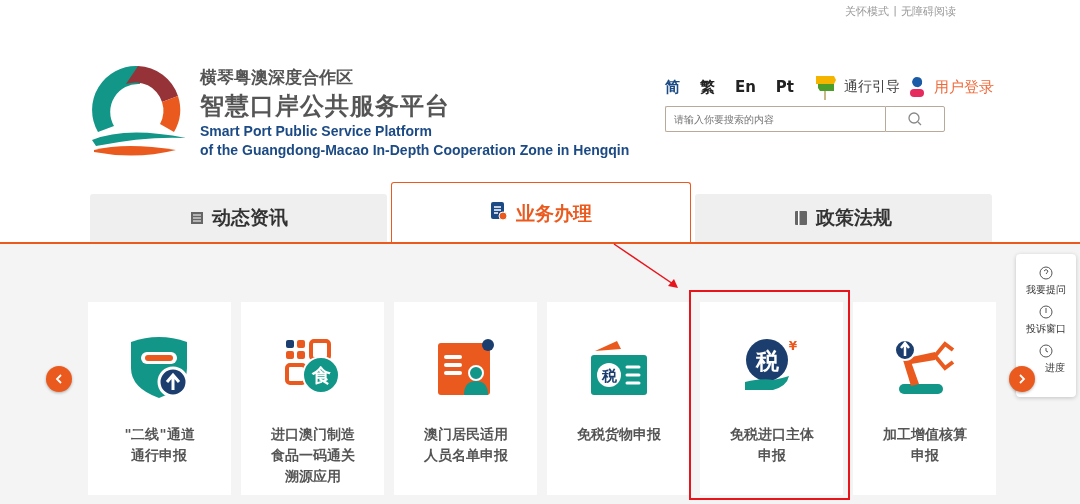 The height and width of the screenshot is (504, 1080). I want to click on chevron-left-icon, so click(59, 379).